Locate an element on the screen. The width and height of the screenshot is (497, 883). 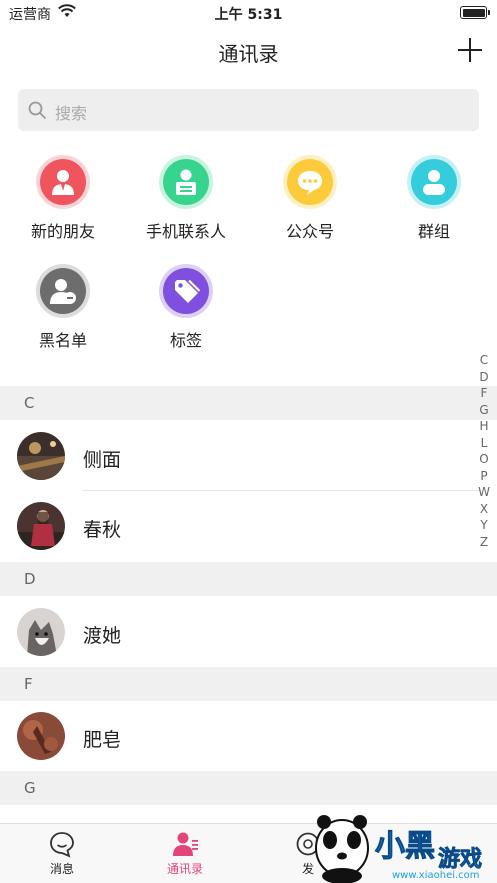
index-letter: F is located at coordinates (484, 393).